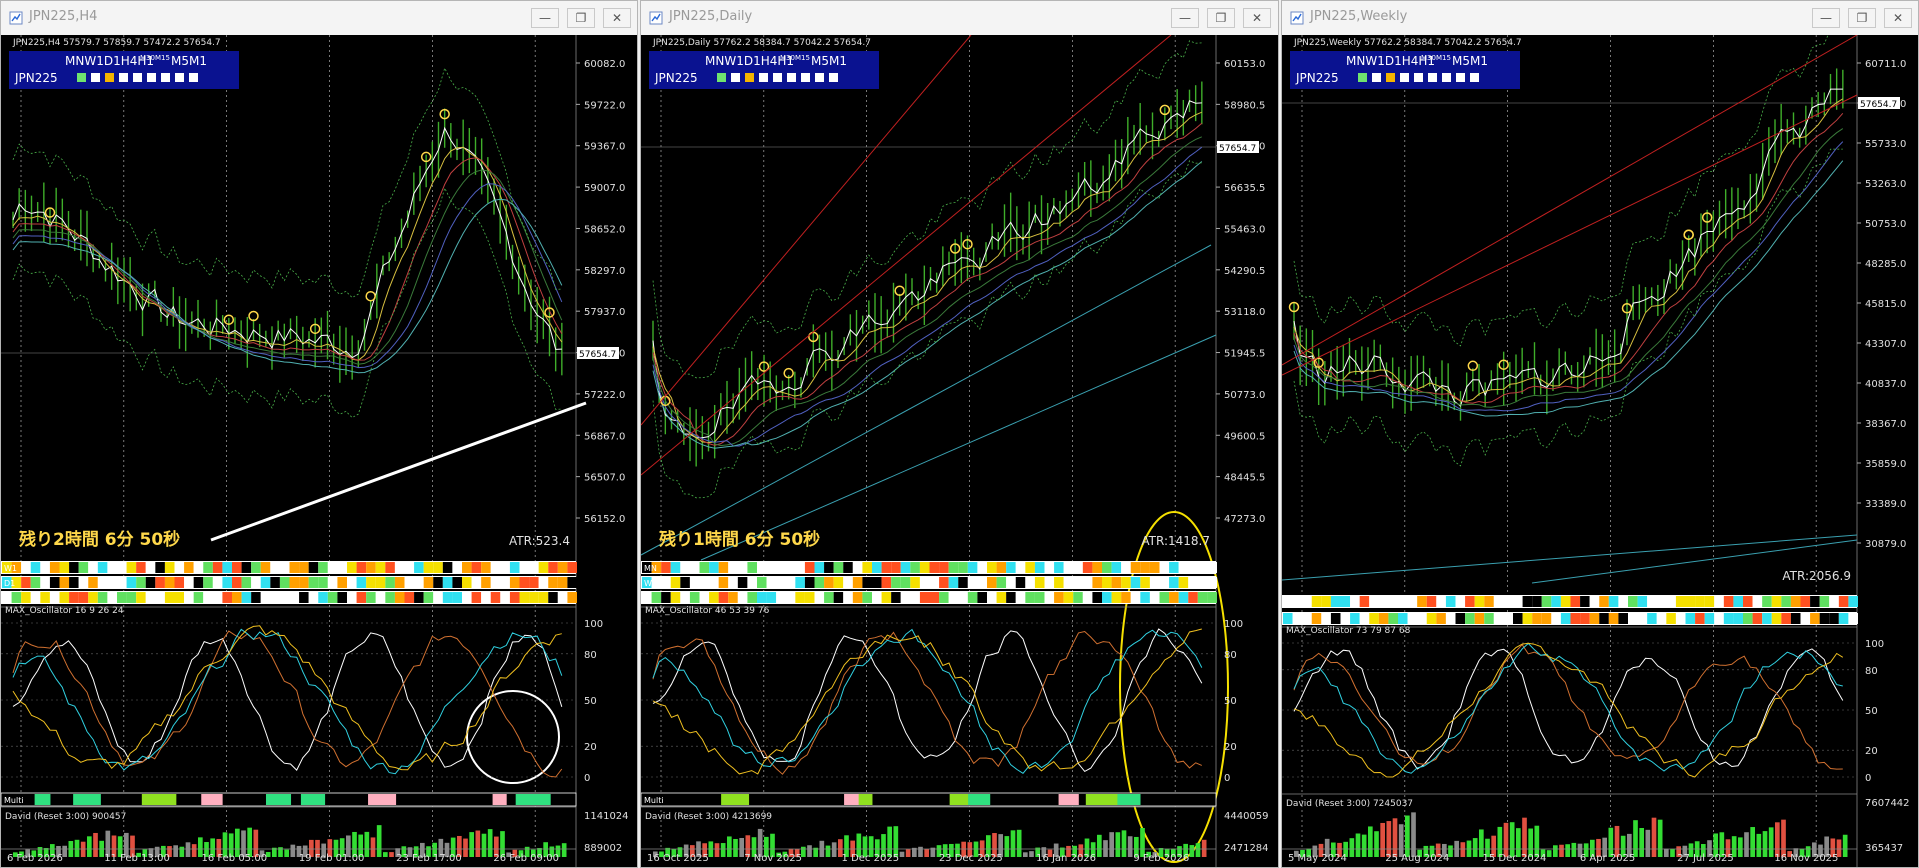 The height and width of the screenshot is (868, 1919). I want to click on date-tick-label: 16 Feb 05:00, so click(235, 858).